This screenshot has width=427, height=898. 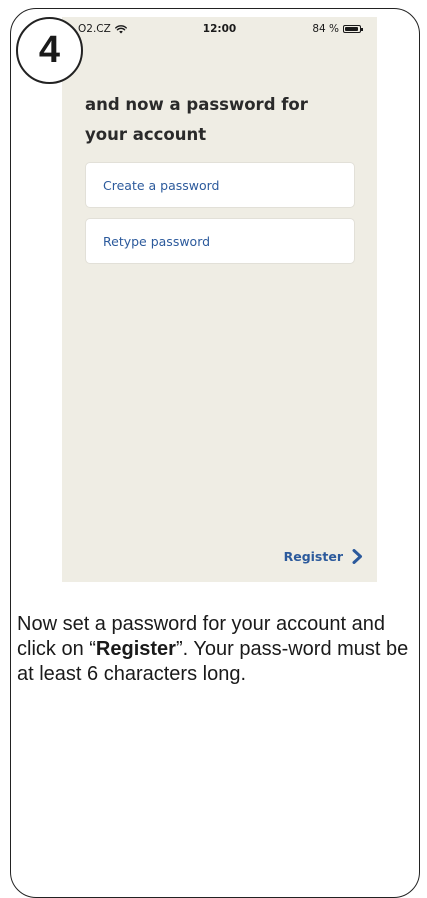 I want to click on instruction-register-bold: Register, so click(x=135, y=649).